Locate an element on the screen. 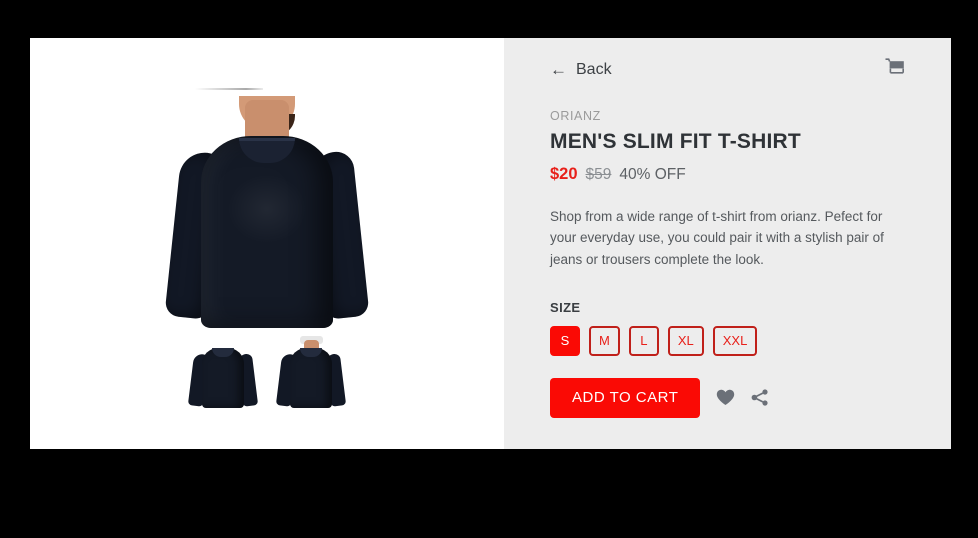 This screenshot has width=978, height=538. product-brand: ORIANZ is located at coordinates (575, 116).